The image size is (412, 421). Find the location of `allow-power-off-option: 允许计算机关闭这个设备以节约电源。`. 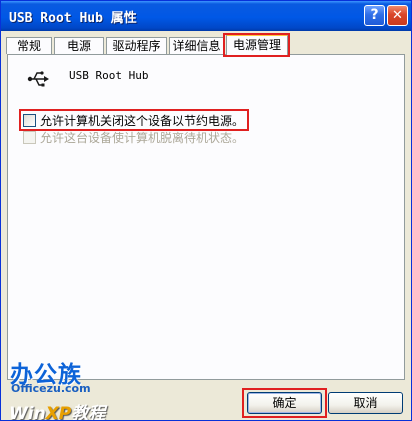

allow-power-off-option: 允许计算机关闭这个设备以节约电源。 is located at coordinates (135, 121).